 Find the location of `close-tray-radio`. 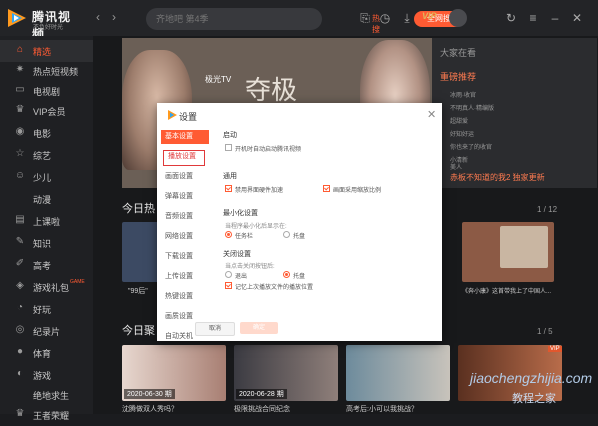

close-tray-radio is located at coordinates (286, 274).